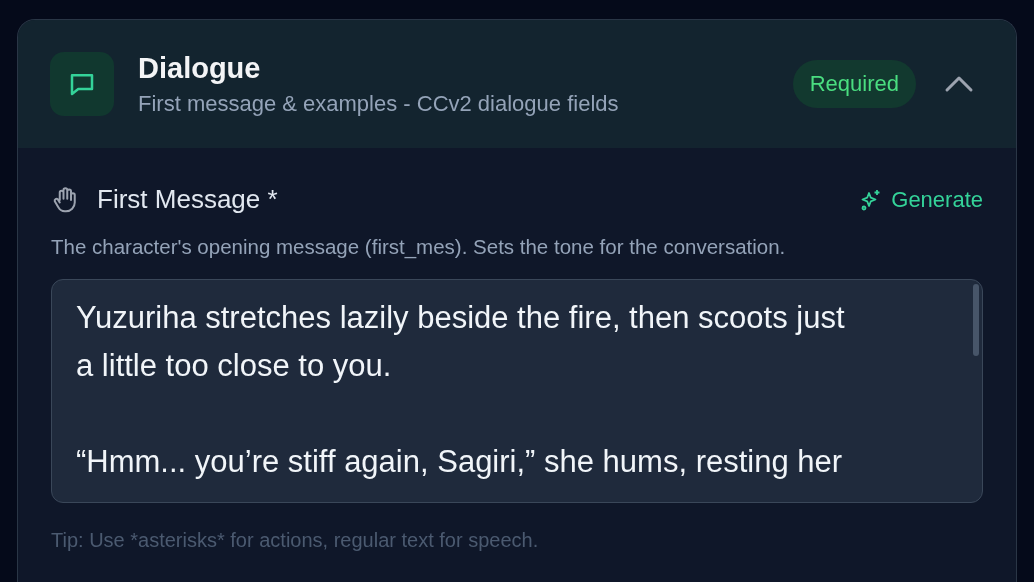  Describe the element at coordinates (419, 247) in the screenshot. I see `field-description: The character's opening message (first_mes). Sets the tone for the conversation.` at that location.